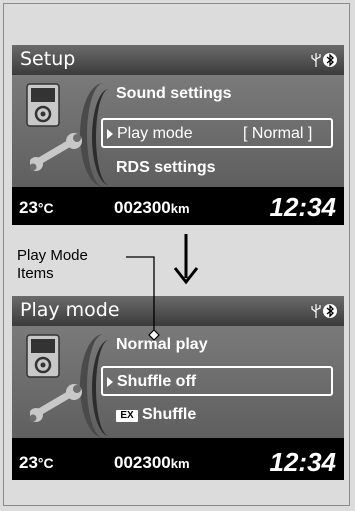 The image size is (355, 511). I want to click on callout-label-line2: Items, so click(35, 273).